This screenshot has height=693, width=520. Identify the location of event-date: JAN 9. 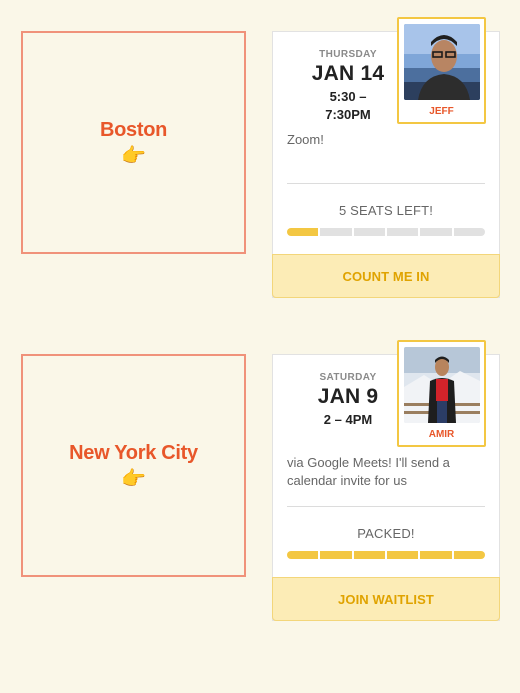
(348, 396).